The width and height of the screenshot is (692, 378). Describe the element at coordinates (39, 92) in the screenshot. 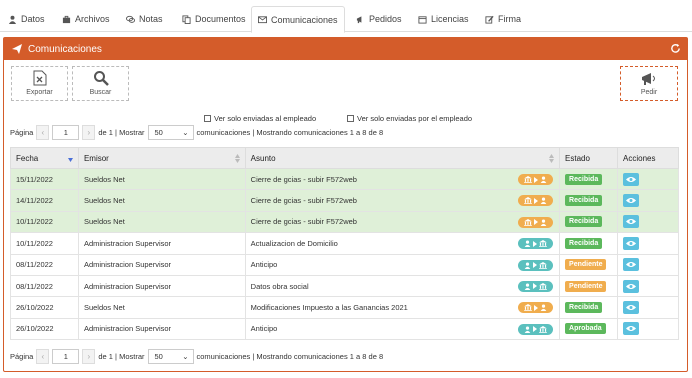

I see `export-label: Exportar` at that location.